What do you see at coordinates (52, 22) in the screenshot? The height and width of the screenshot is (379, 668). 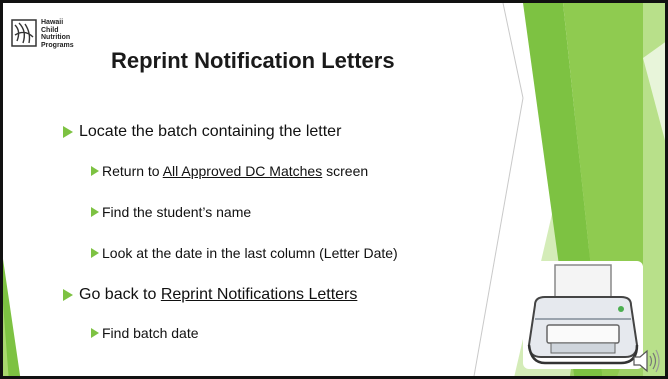 I see `logo-line: Hawaii` at bounding box center [52, 22].